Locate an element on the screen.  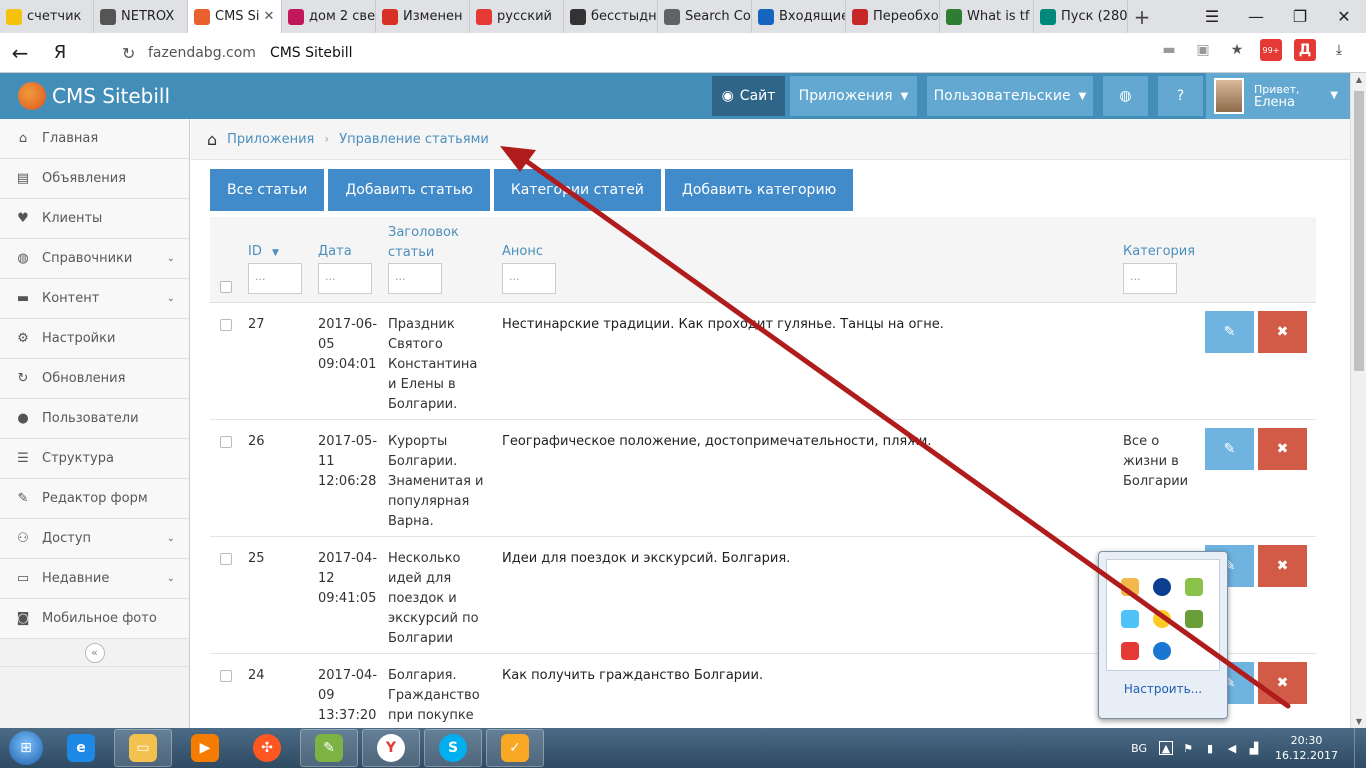
cheese-app-icon is located at coordinates (1130, 587).